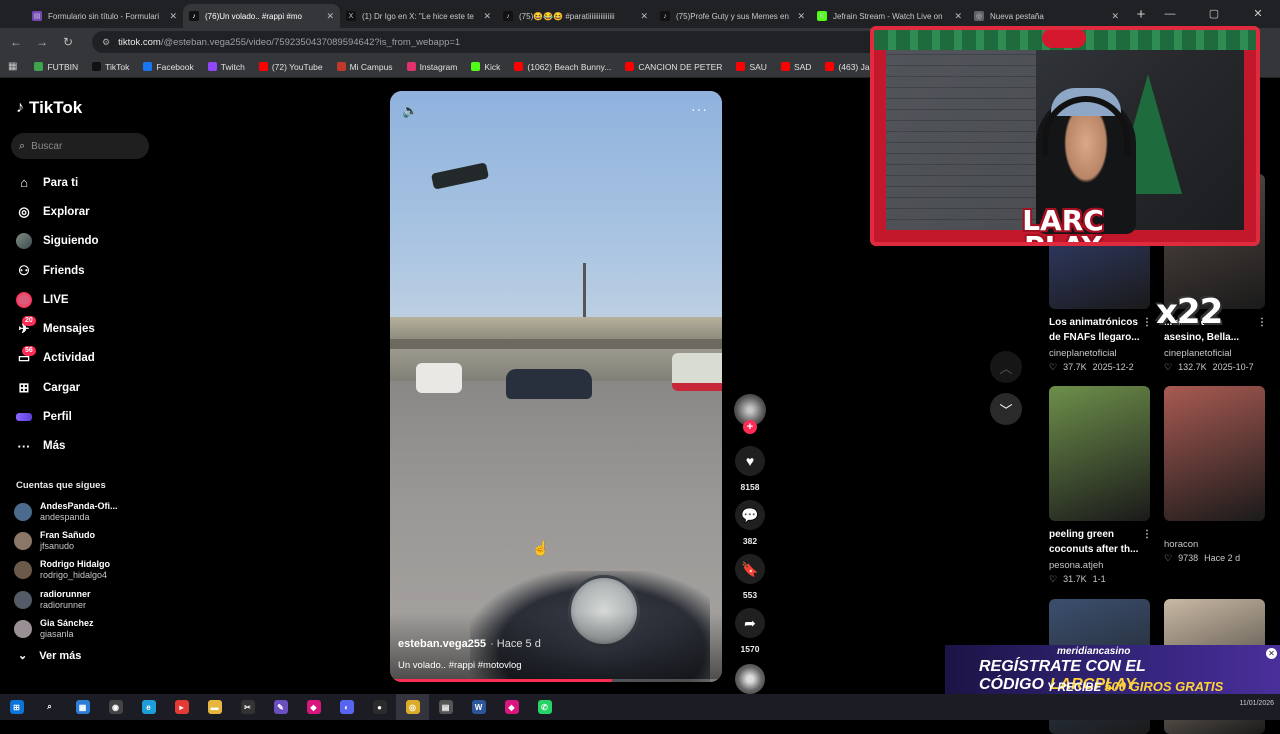  What do you see at coordinates (104, 16) in the screenshot?
I see `browser-tab: ▤ Formulario sin título - Formulari ✕` at bounding box center [104, 16].